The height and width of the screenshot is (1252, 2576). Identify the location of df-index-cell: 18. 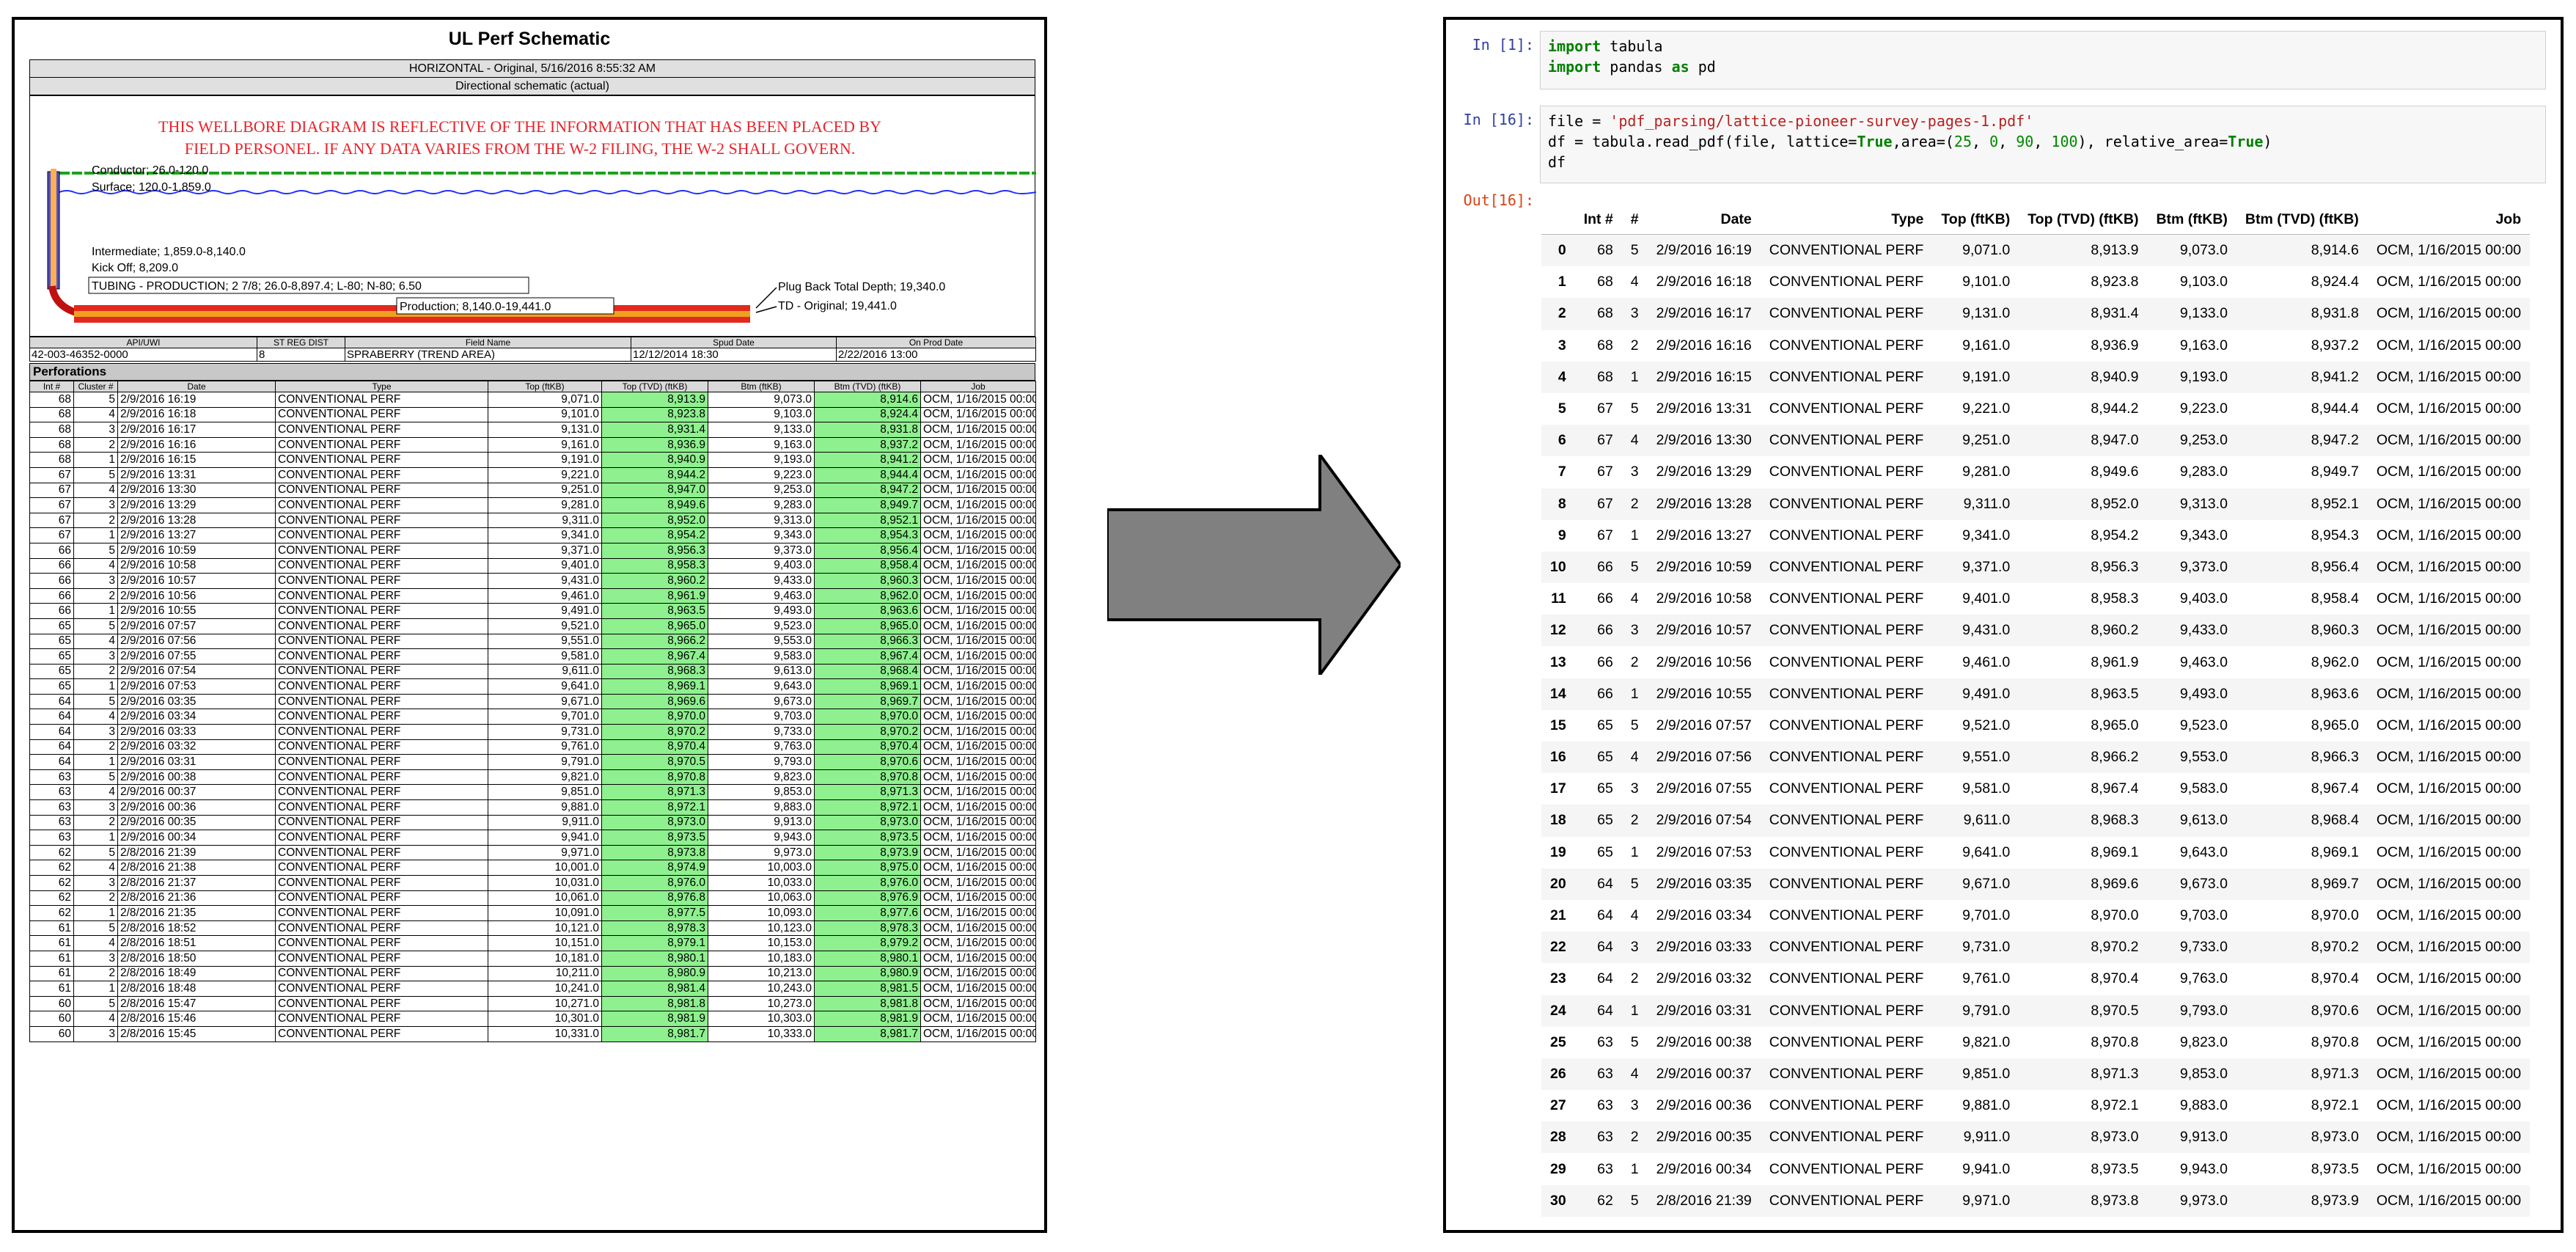
(1558, 820).